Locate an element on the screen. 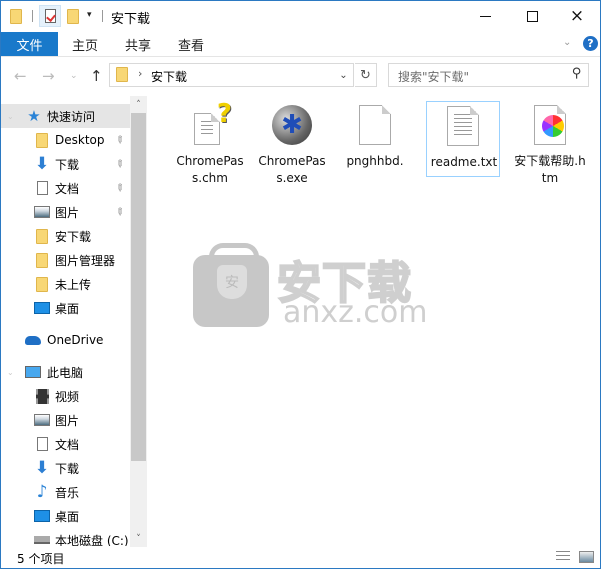 The image size is (601, 569). breadcrumb-item: 安下载 is located at coordinates (169, 76).